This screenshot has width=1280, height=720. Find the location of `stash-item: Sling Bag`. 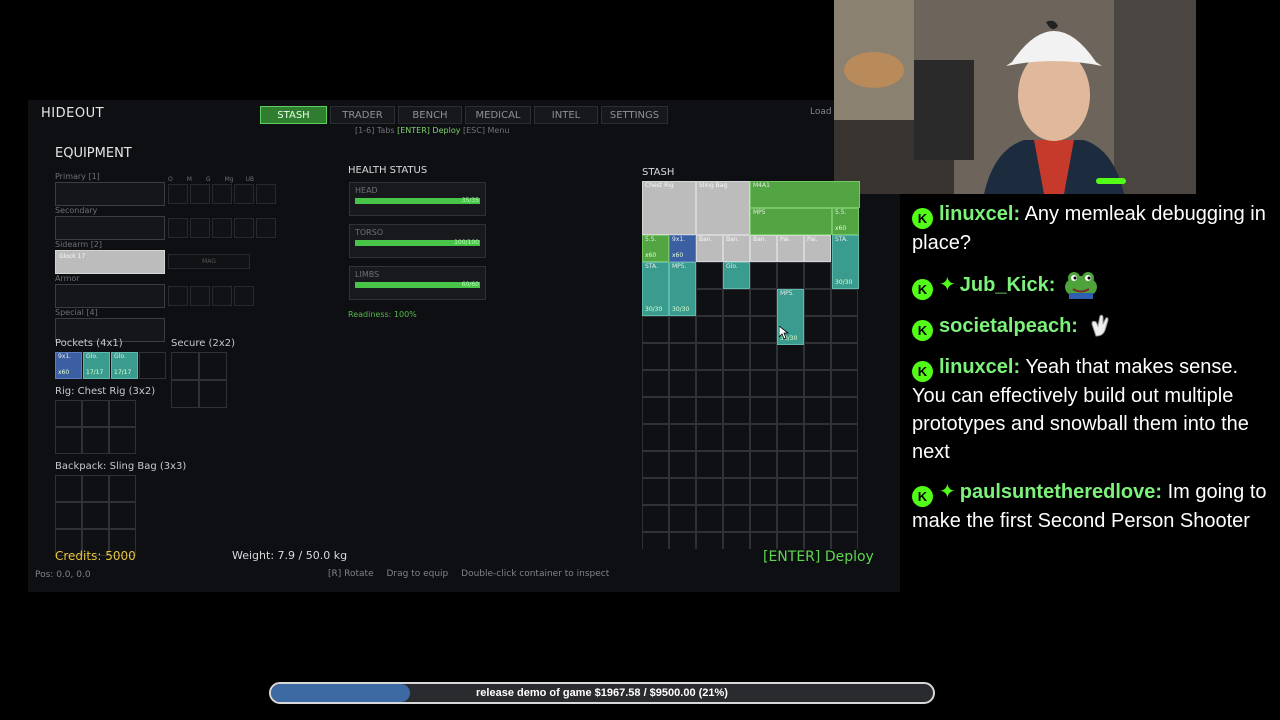

stash-item: Sling Bag is located at coordinates (723, 208).